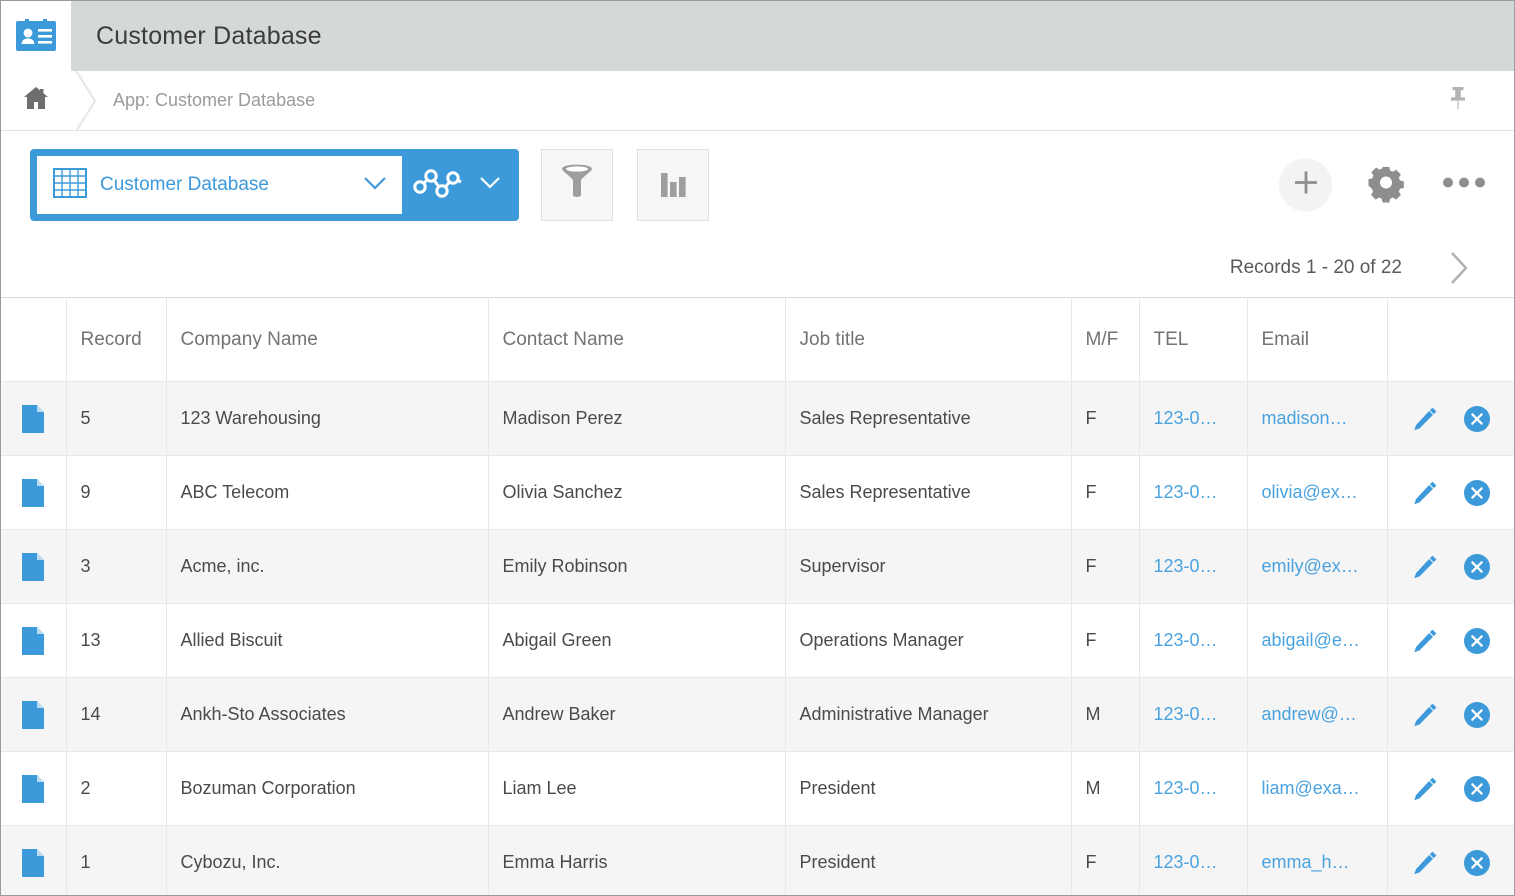  I want to click on cell-record: 2, so click(116, 788).